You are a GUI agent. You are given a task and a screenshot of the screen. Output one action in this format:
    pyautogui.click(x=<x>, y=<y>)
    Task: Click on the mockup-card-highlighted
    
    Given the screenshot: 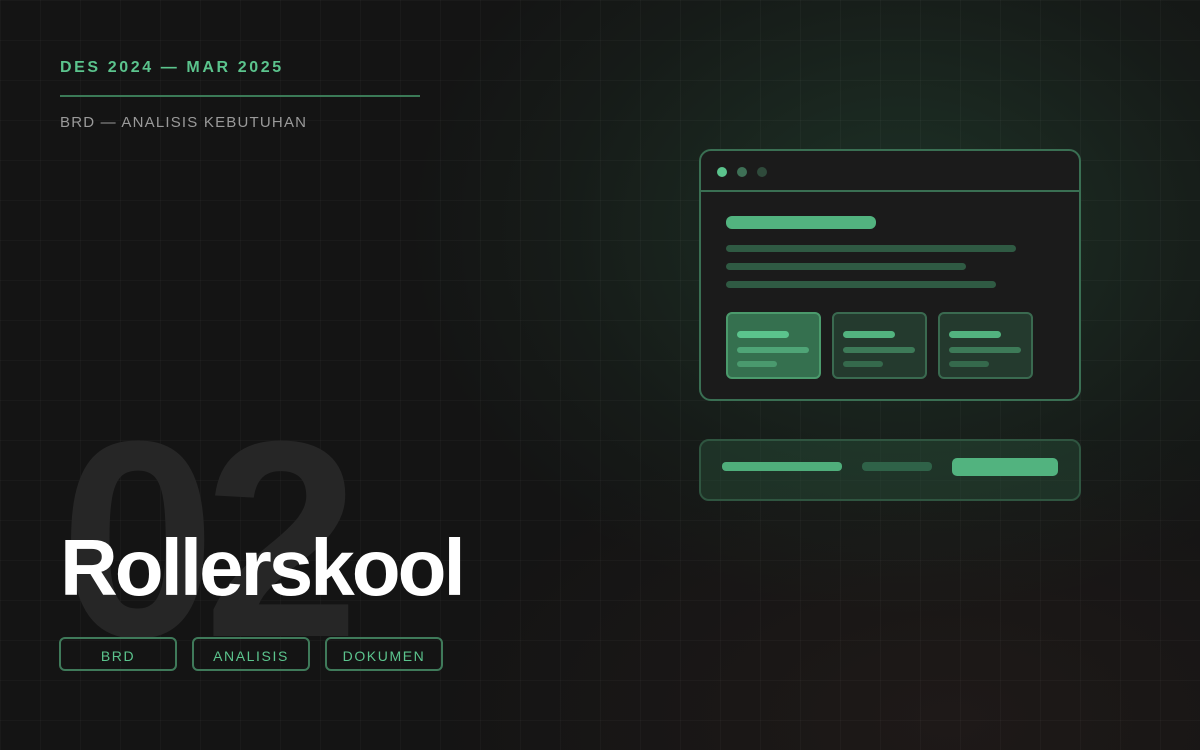 What is the action you would take?
    pyautogui.click(x=773, y=345)
    